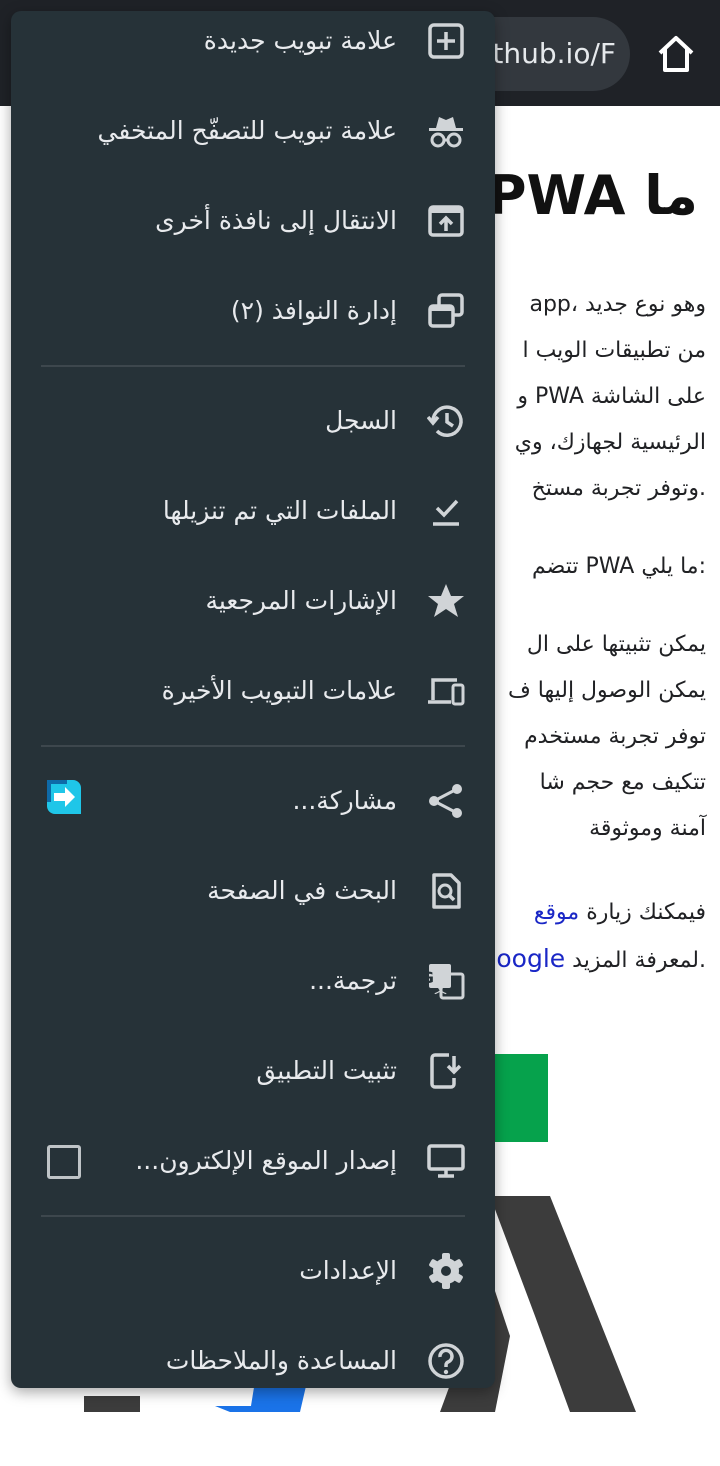 This screenshot has width=720, height=1466. I want to click on list-item: تتكيف مع حجم شا, so click(622, 782).